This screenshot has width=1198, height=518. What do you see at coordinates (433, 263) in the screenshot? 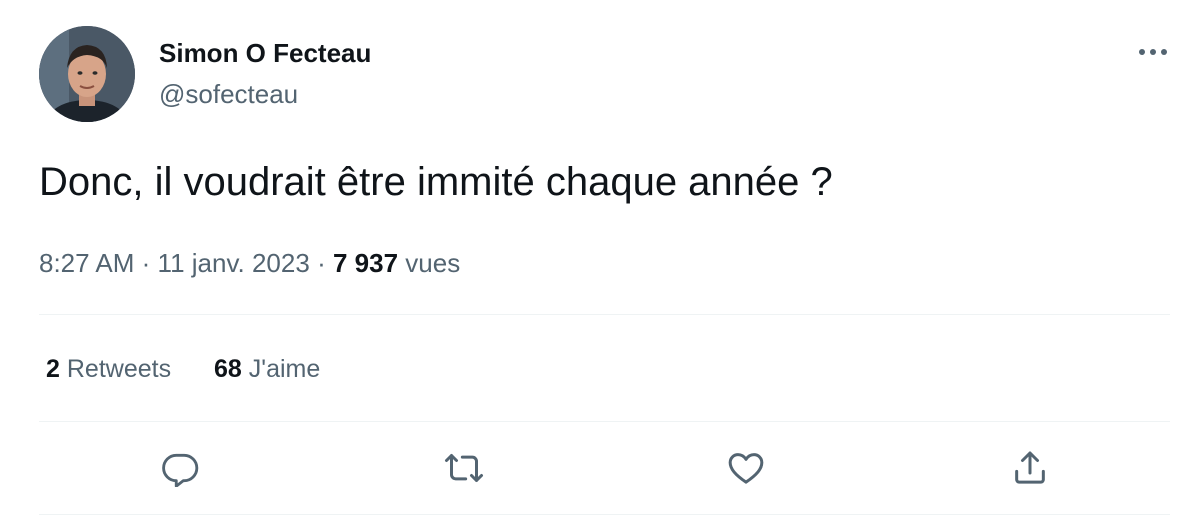
I see `views-label: vues` at bounding box center [433, 263].